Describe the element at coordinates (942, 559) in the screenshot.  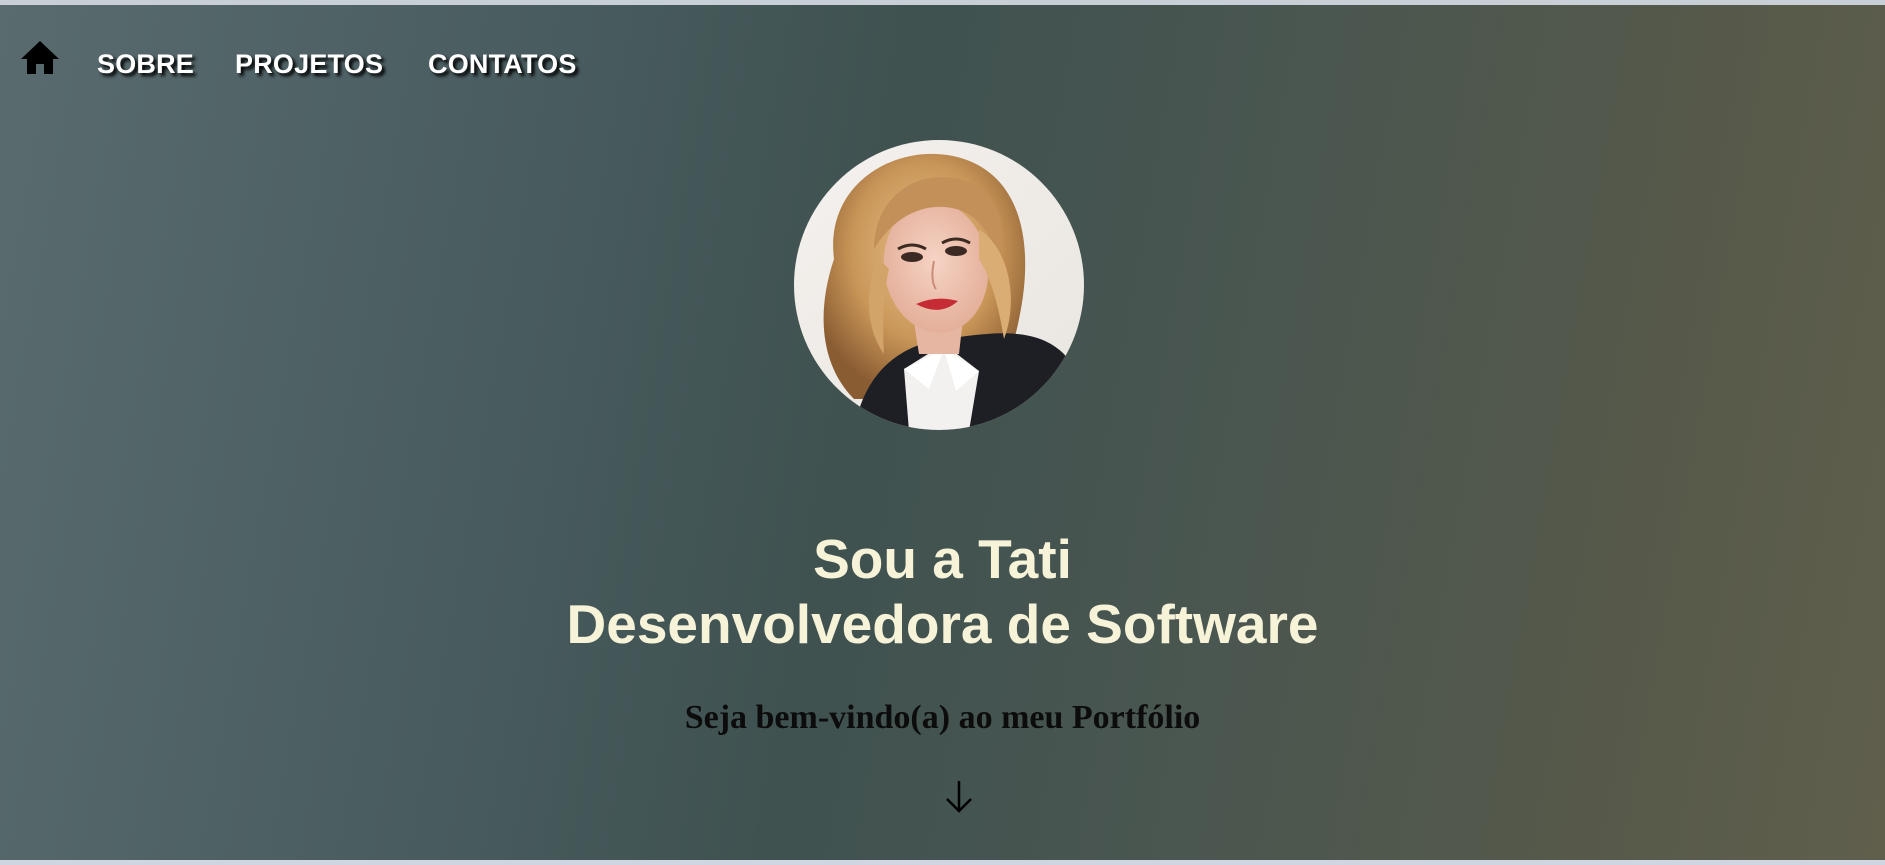
I see `hero-title-line1: Sou a Tati` at that location.